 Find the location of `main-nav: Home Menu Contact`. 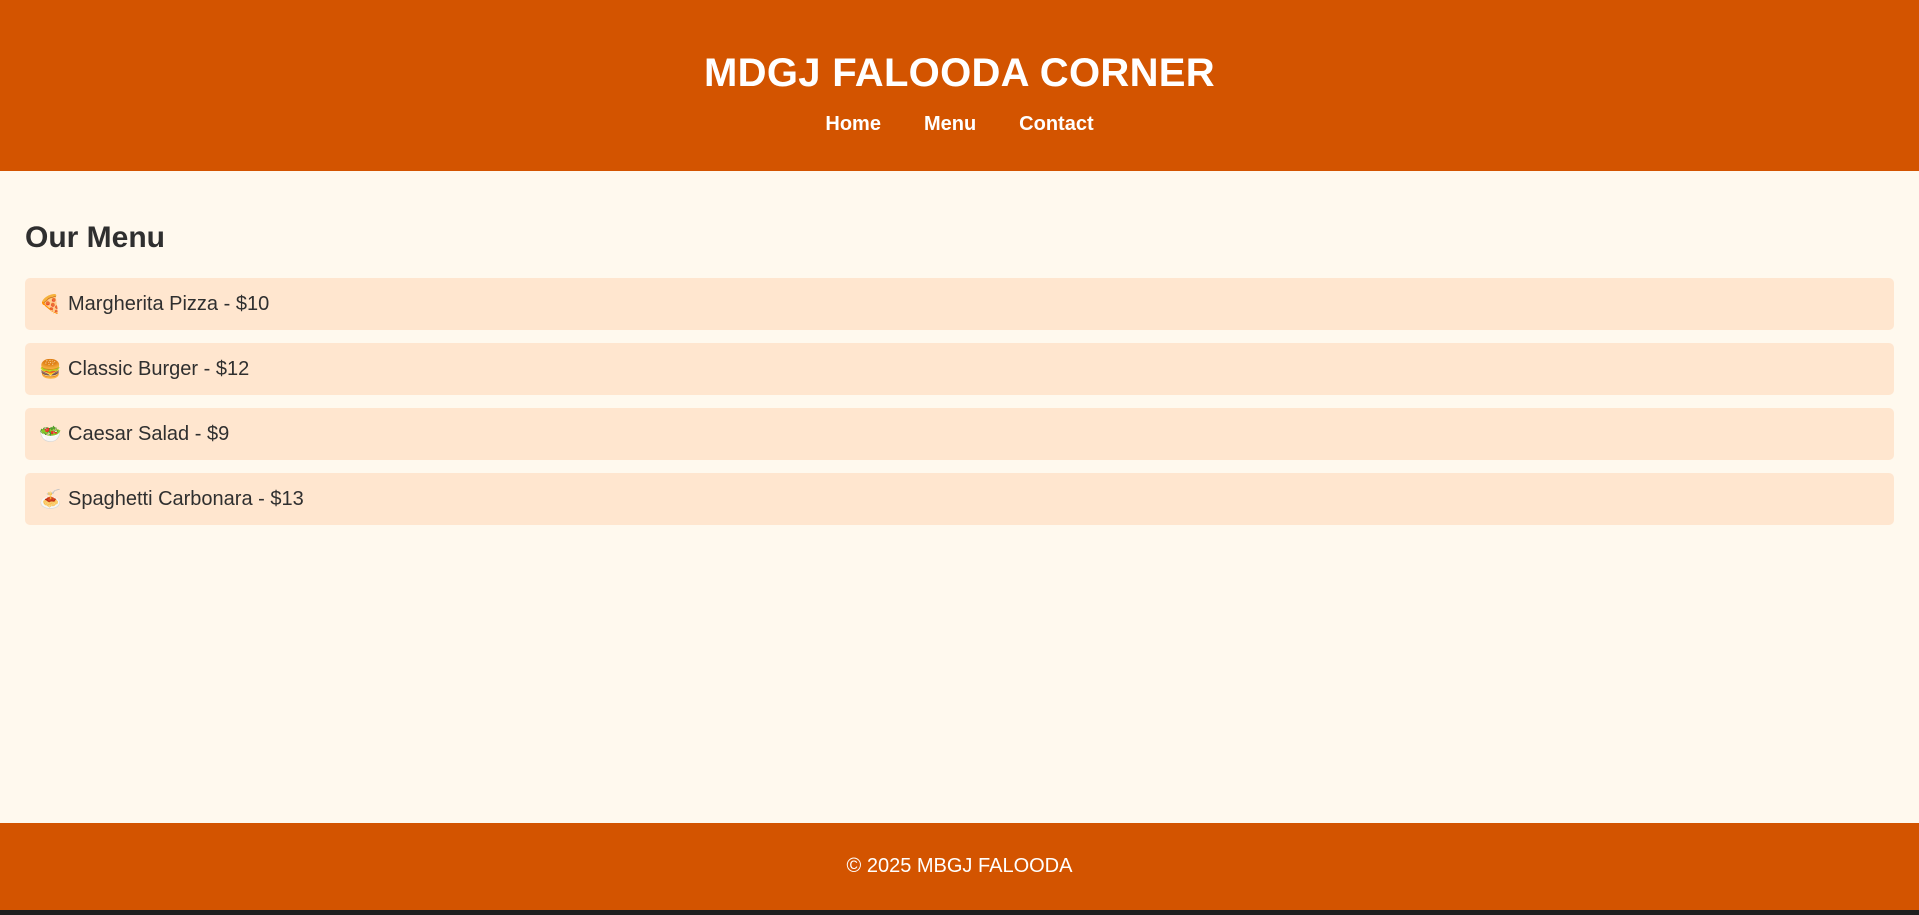

main-nav: Home Menu Contact is located at coordinates (959, 124).